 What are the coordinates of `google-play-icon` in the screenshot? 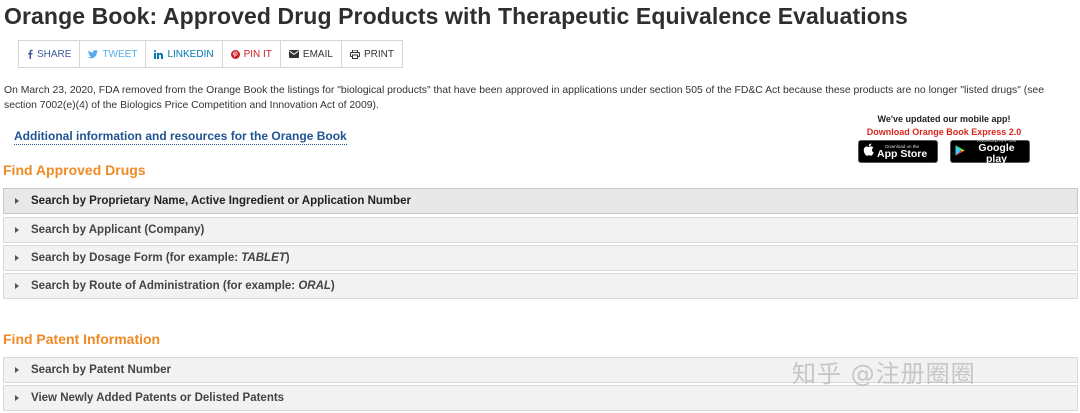 It's located at (960, 152).